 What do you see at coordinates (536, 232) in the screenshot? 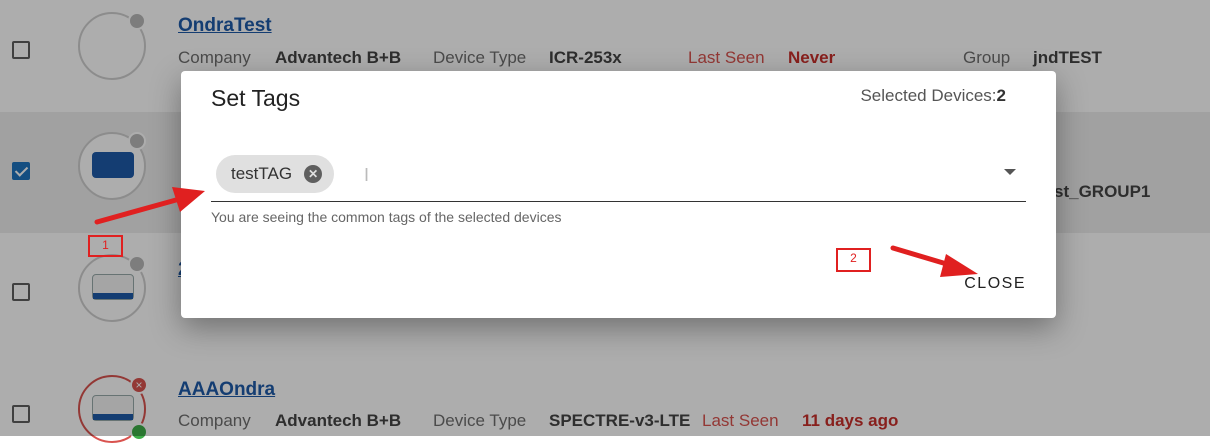
I see `annotation-arrows` at bounding box center [536, 232].